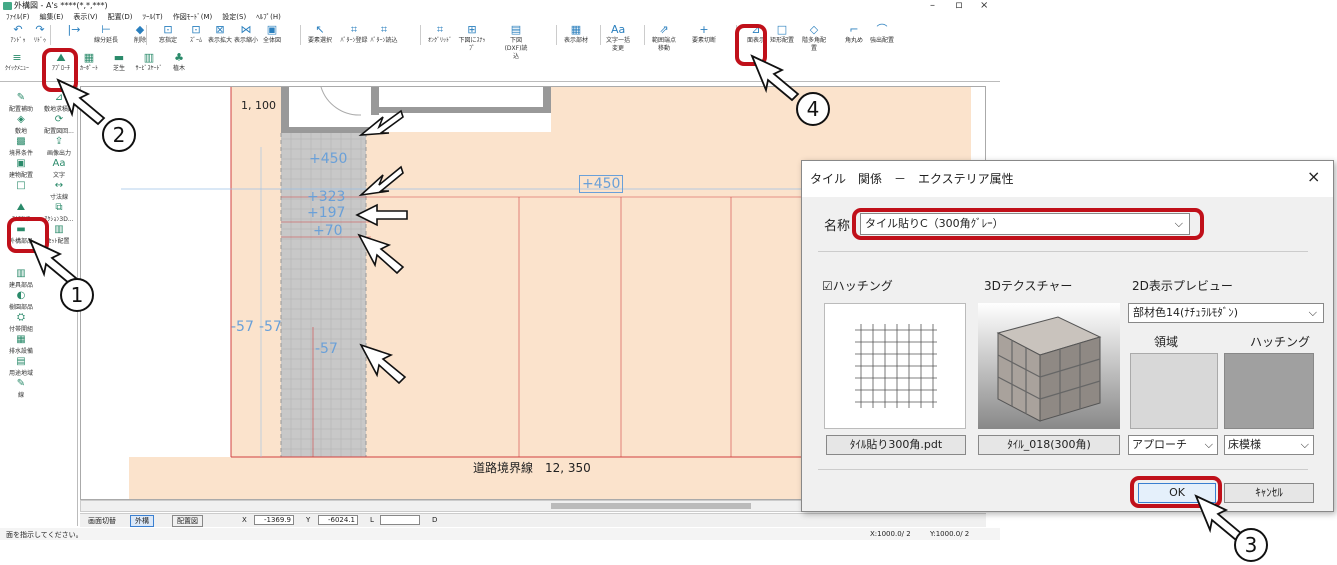  Describe the element at coordinates (77, 295) in the screenshot. I see `callout-1: 1` at that location.